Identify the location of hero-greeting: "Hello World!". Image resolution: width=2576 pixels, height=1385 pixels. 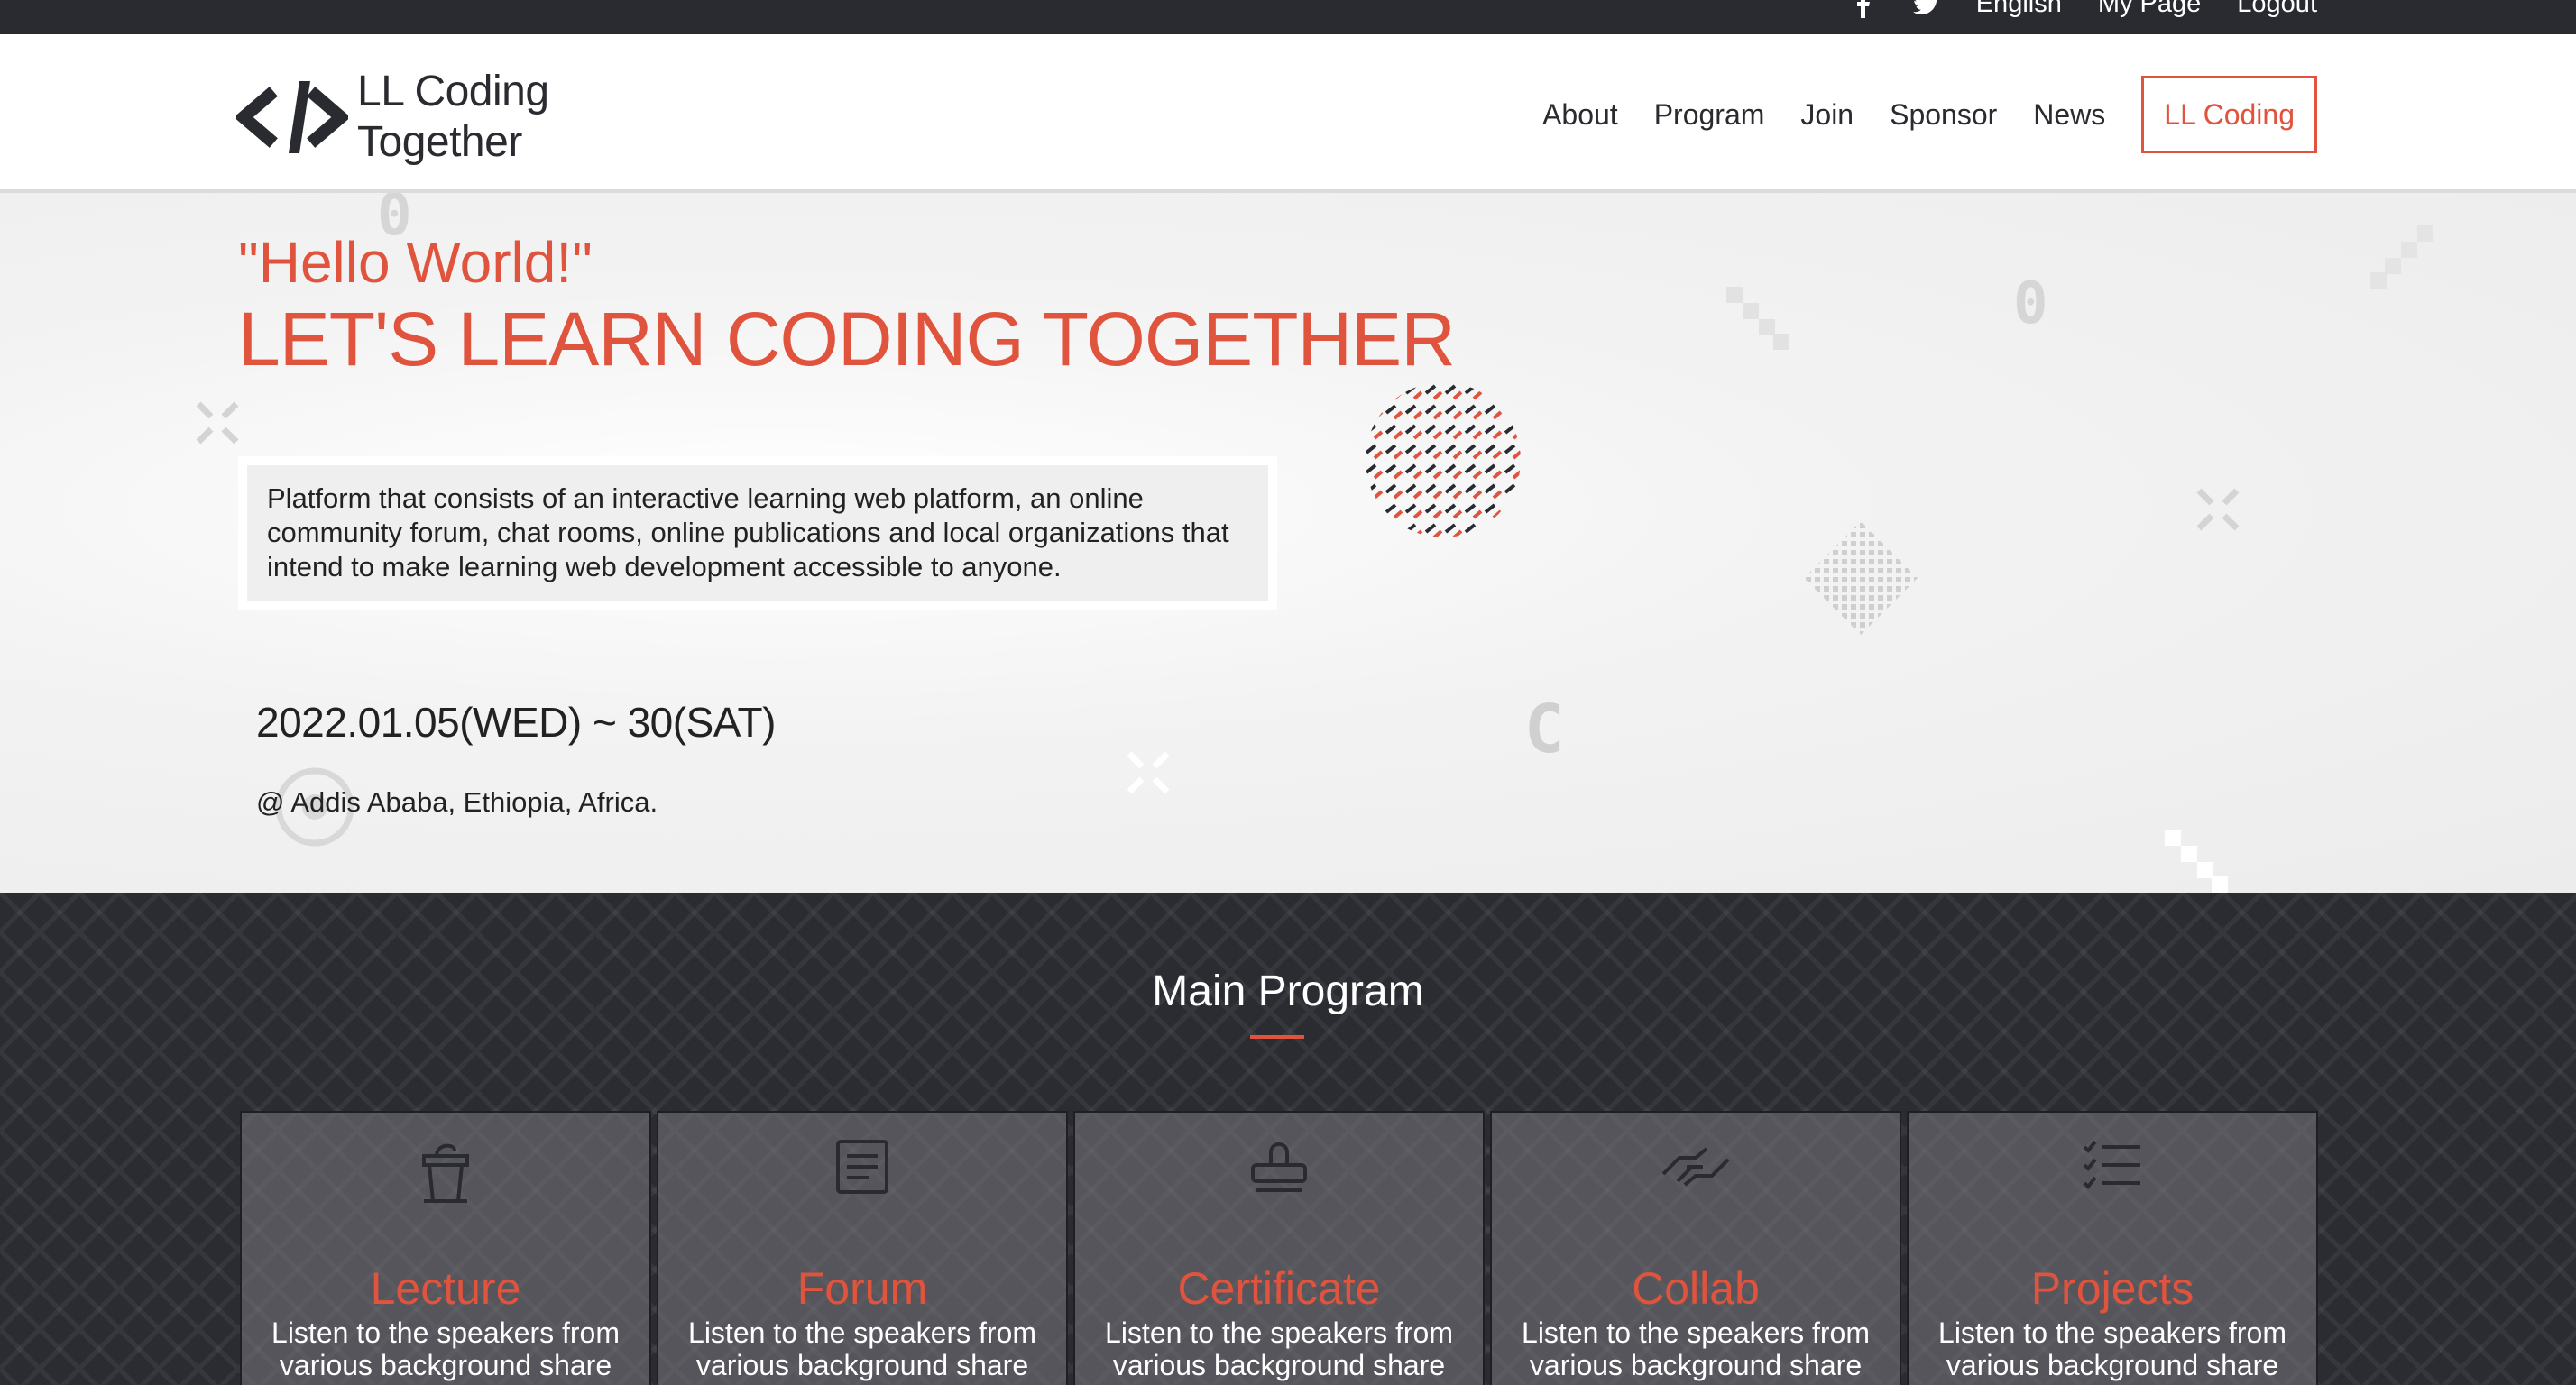
(415, 262).